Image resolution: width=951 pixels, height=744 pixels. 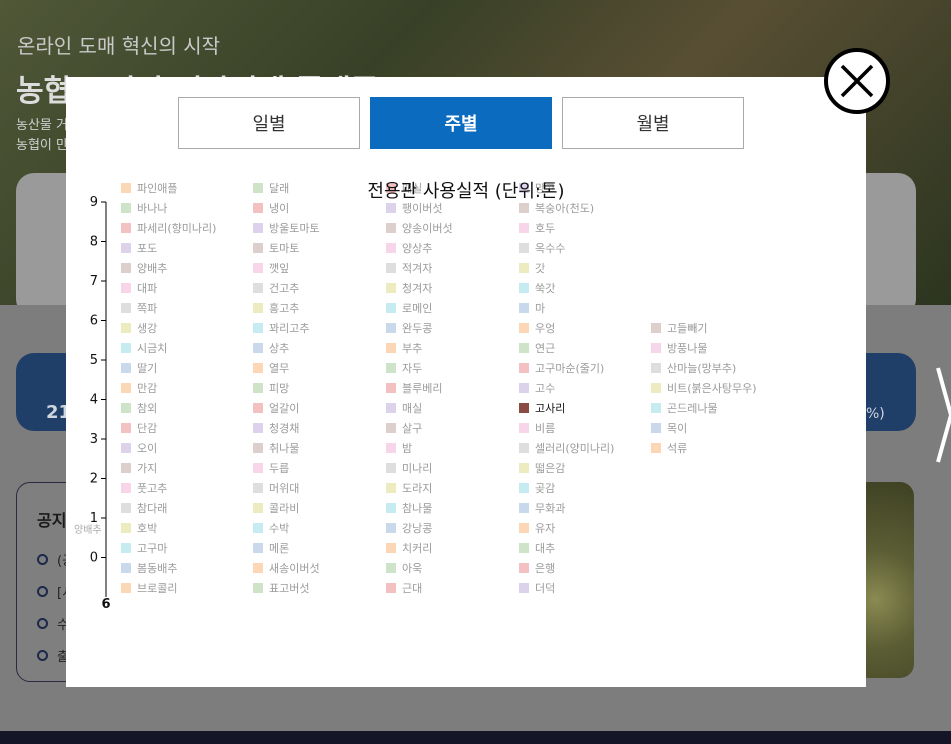 What do you see at coordinates (271, 368) in the screenshot?
I see `legend-item: 열무` at bounding box center [271, 368].